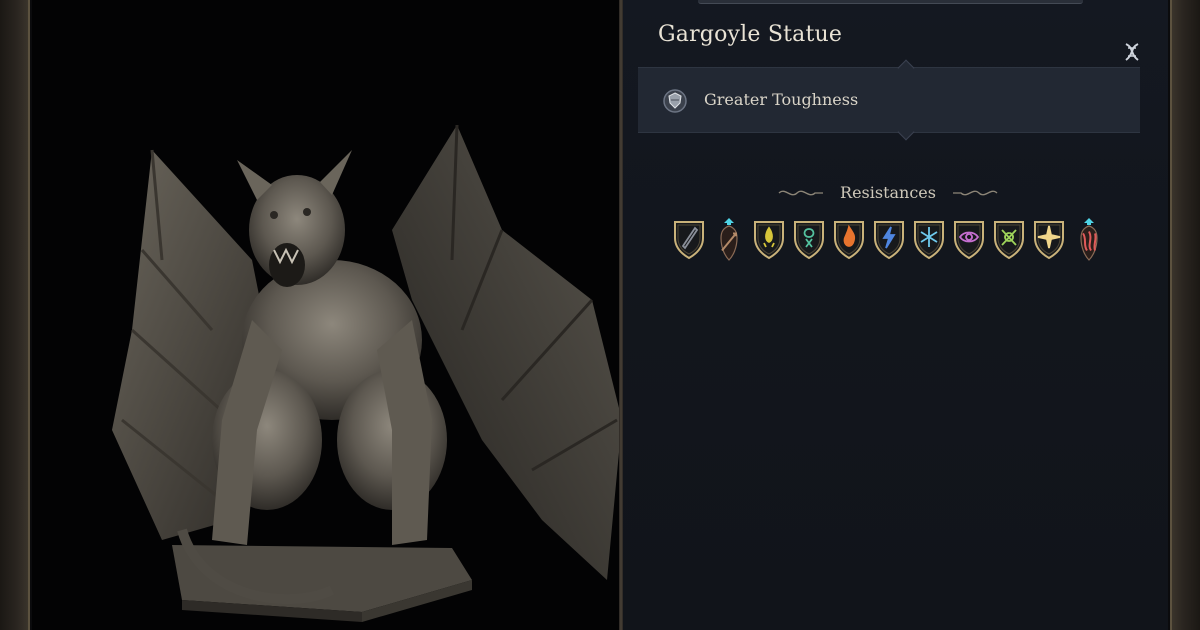  I want to click on slashing-icon, so click(689, 240).